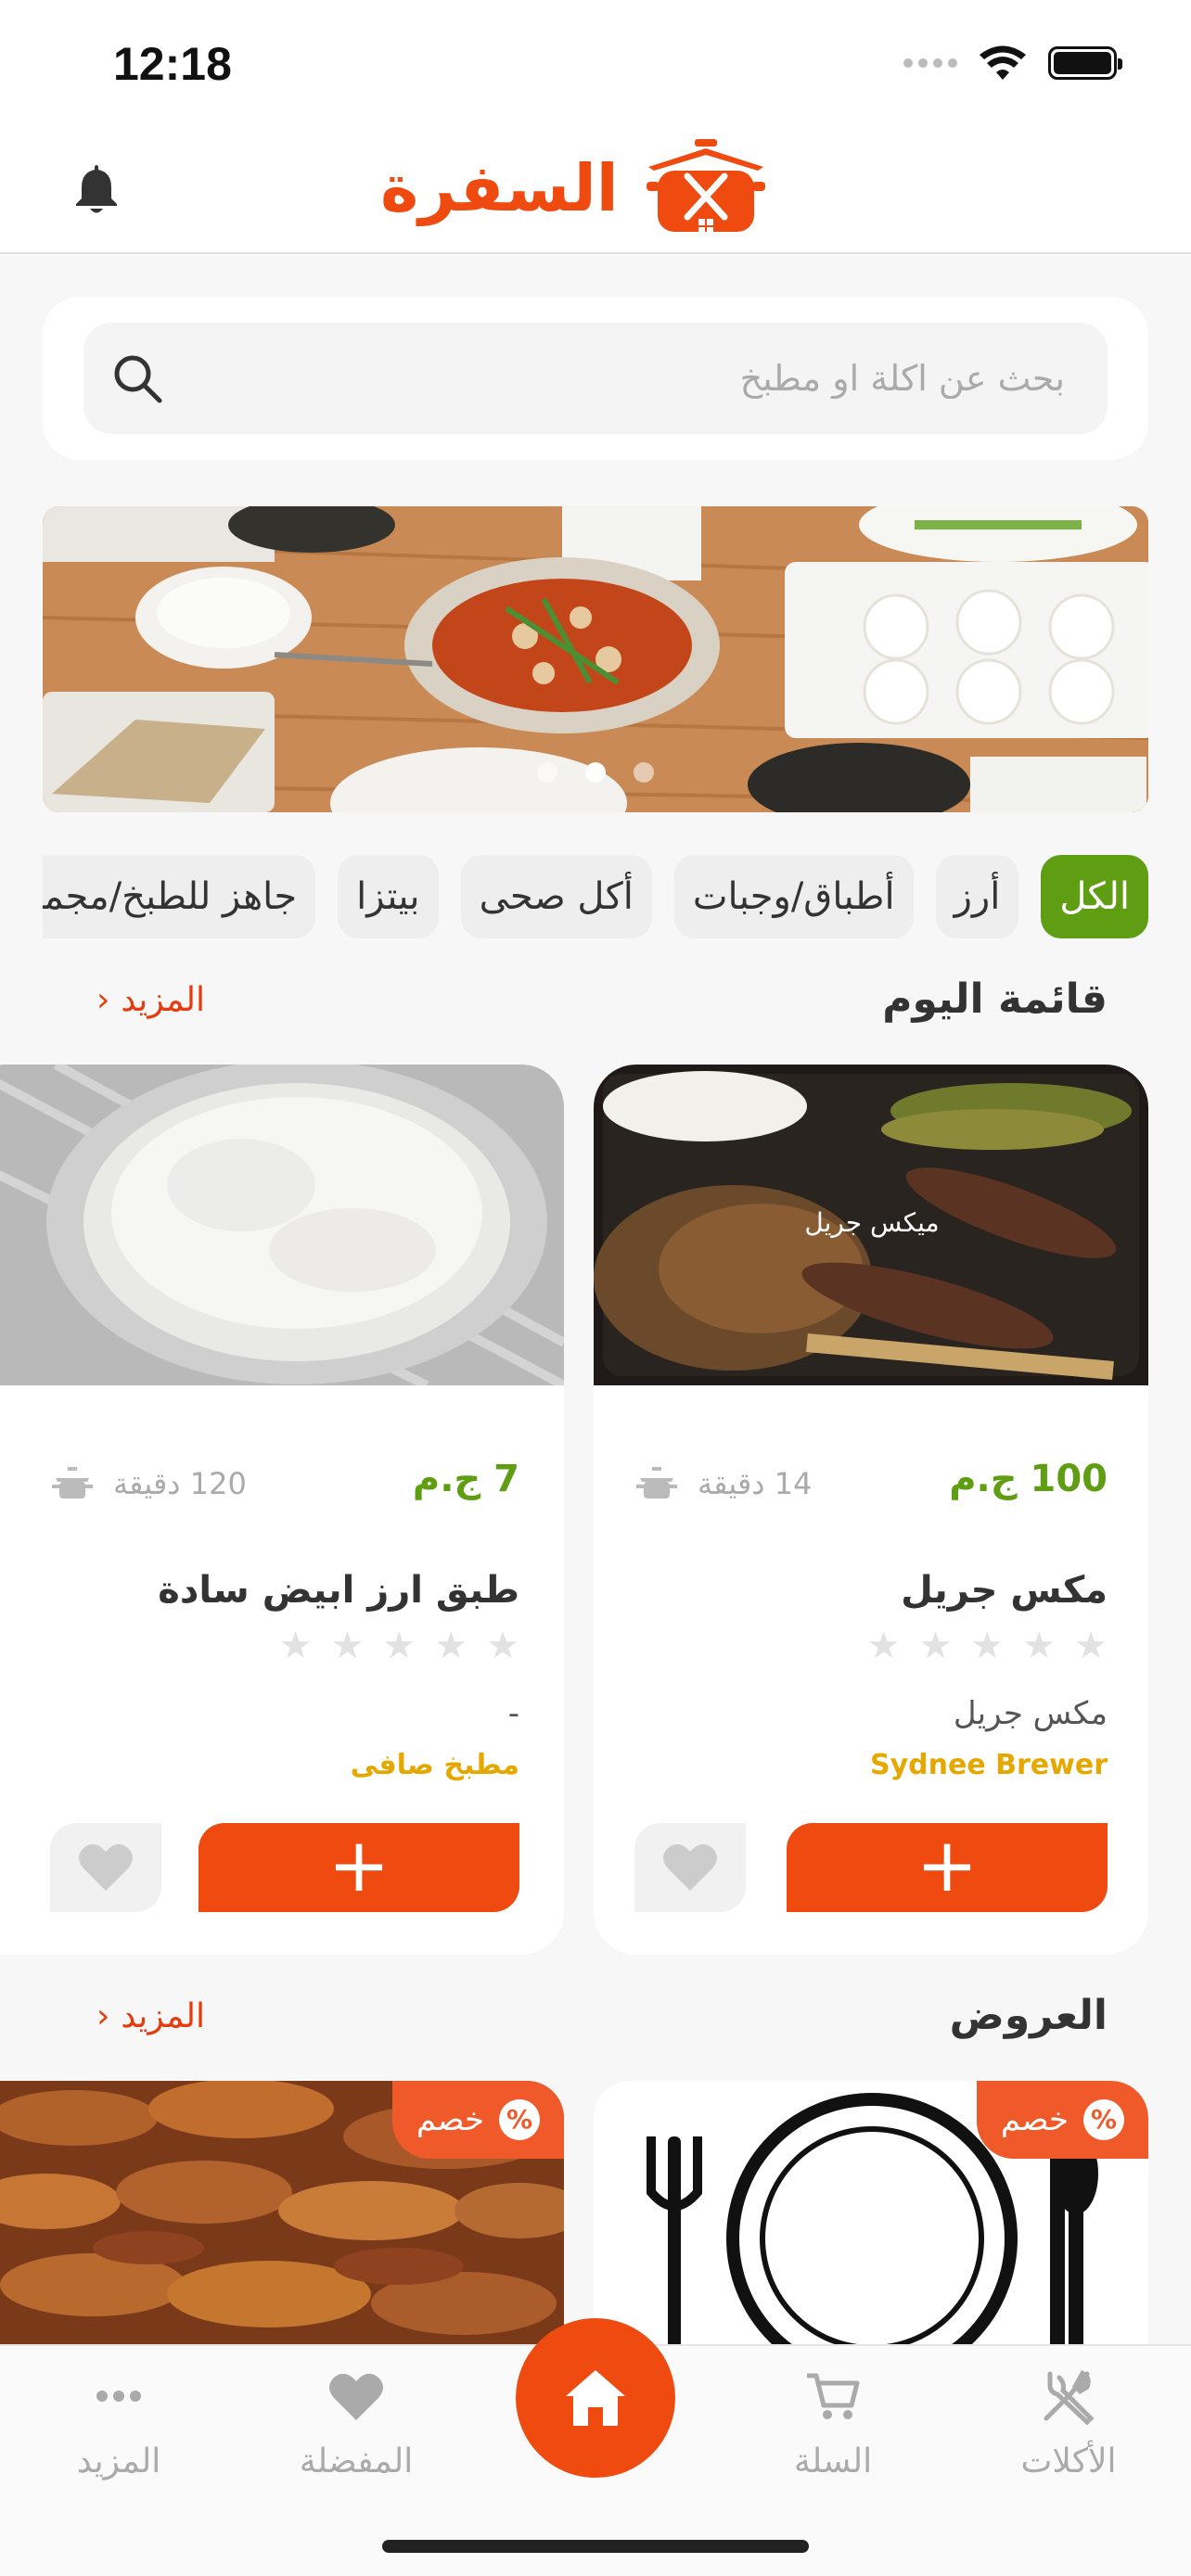  I want to click on offers-title: العروض, so click(1028, 2016).